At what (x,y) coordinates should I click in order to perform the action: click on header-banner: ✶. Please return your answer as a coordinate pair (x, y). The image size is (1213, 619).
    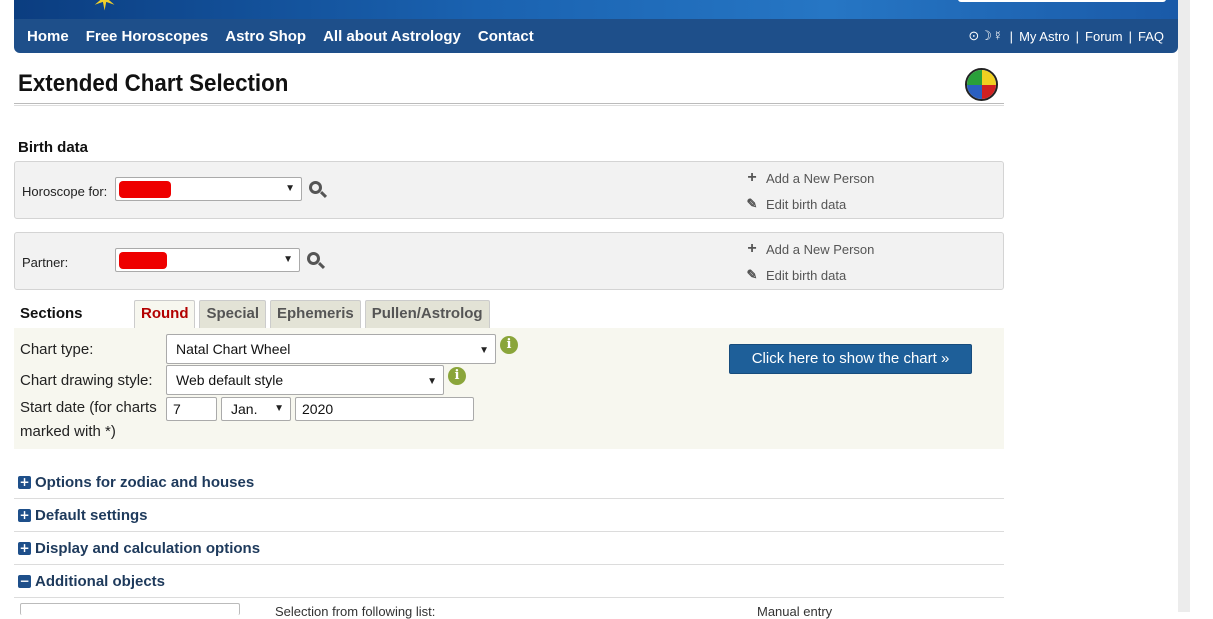
    Looking at the image, I should click on (596, 9).